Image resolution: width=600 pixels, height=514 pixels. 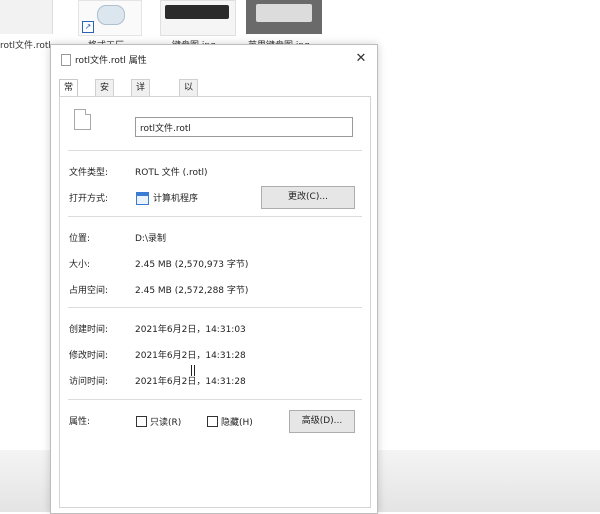 What do you see at coordinates (212, 421) in the screenshot?
I see `hidden-checkbox` at bounding box center [212, 421].